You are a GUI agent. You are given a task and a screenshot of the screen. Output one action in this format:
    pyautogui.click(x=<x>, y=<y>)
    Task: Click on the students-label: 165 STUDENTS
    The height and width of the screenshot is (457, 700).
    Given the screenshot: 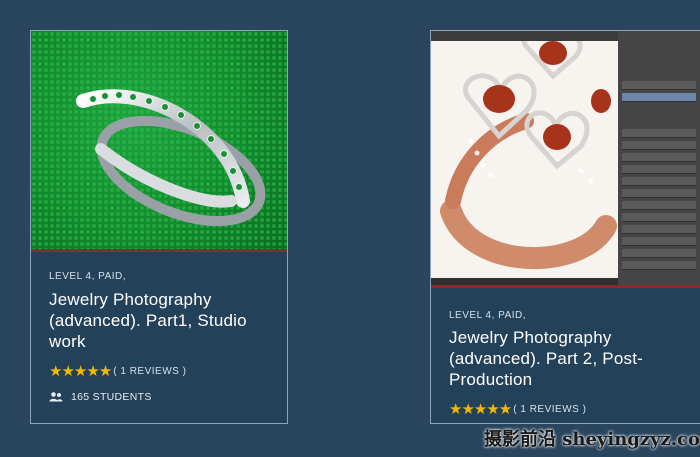 What is the action you would take?
    pyautogui.click(x=111, y=397)
    